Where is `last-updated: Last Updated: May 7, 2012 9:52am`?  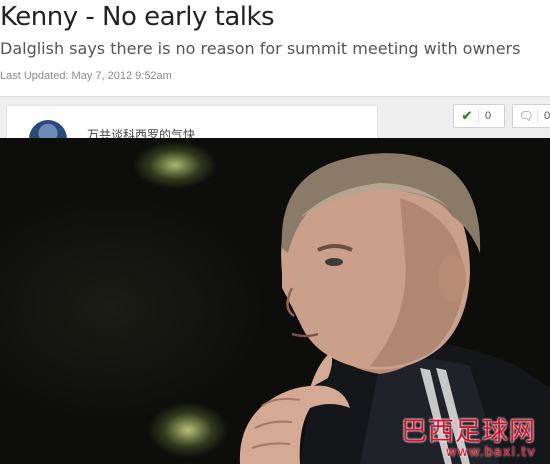
last-updated: Last Updated: May 7, 2012 9:52am is located at coordinates (86, 76).